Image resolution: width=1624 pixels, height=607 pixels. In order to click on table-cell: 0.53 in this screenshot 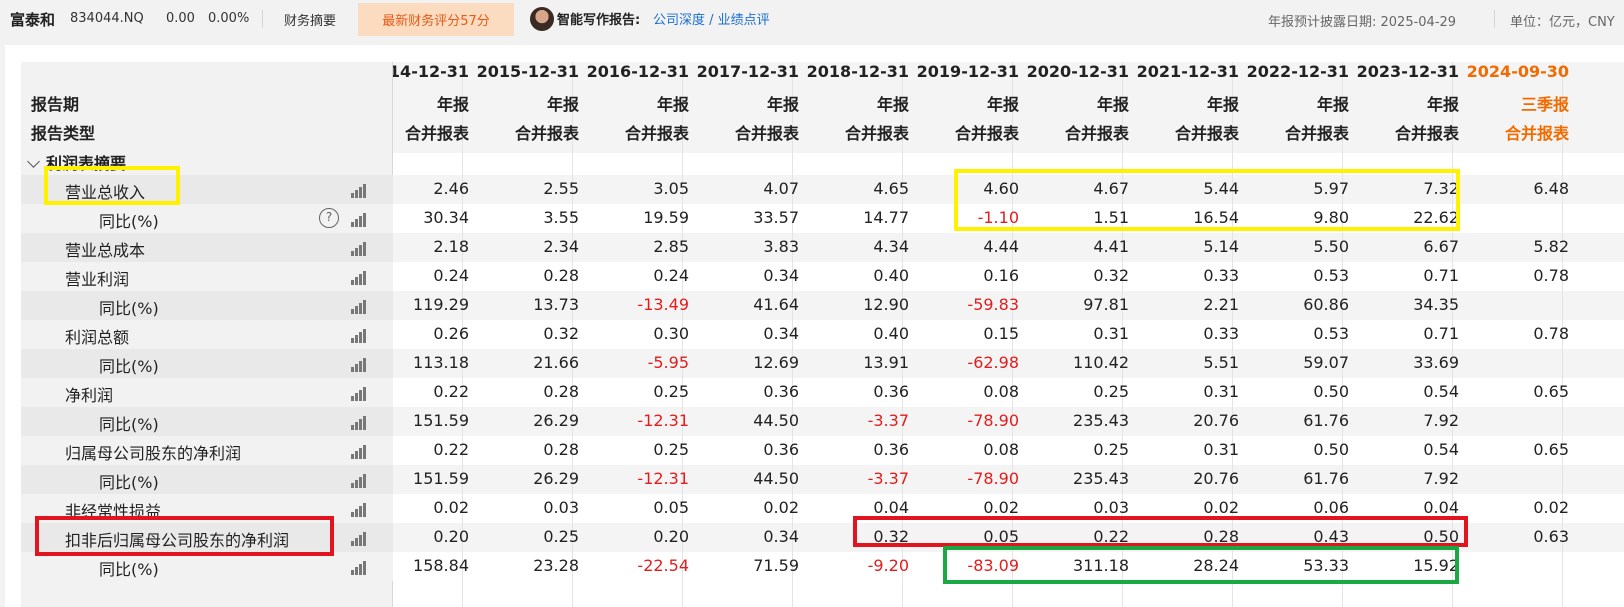, I will do `click(1331, 333)`.